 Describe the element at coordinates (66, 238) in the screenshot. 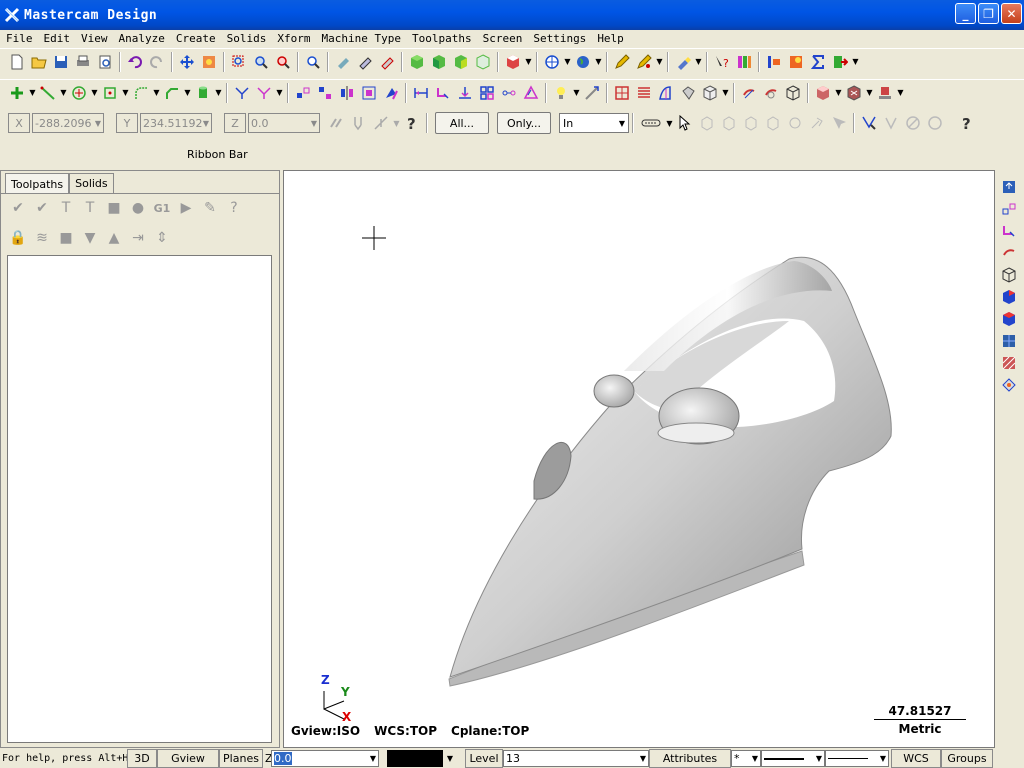

I see `toggle-post-icon: ■` at that location.